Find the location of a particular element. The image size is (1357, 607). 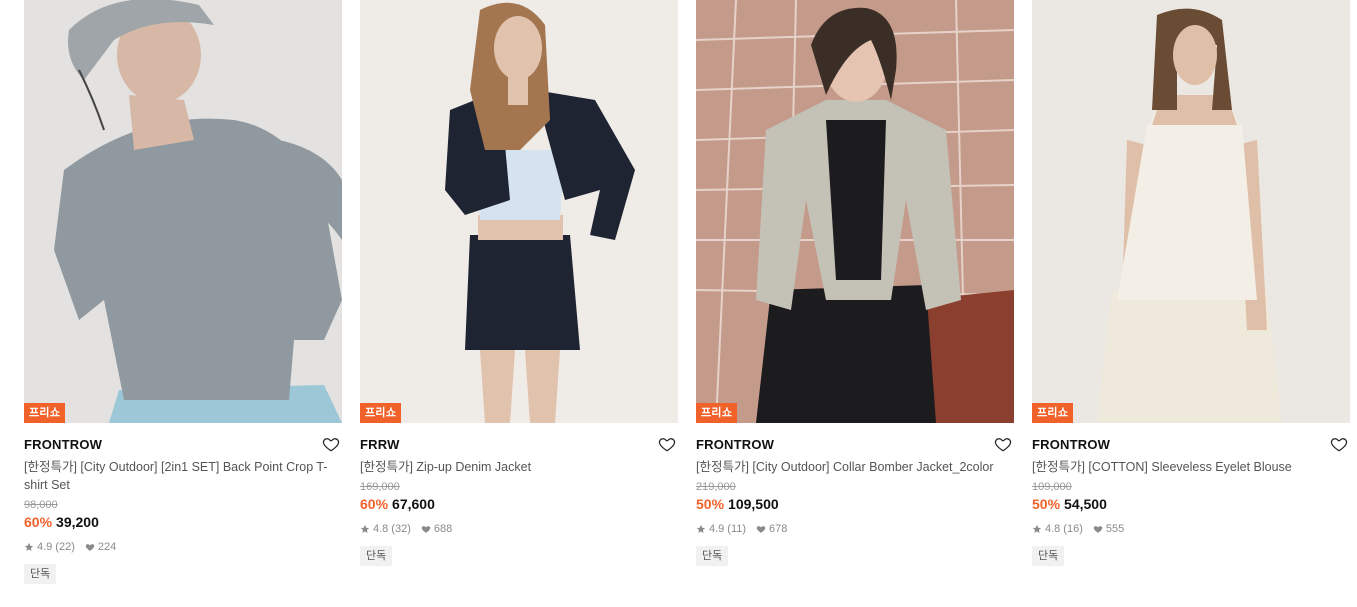

product-meta: 4.9 (22) 224 is located at coordinates (183, 547).